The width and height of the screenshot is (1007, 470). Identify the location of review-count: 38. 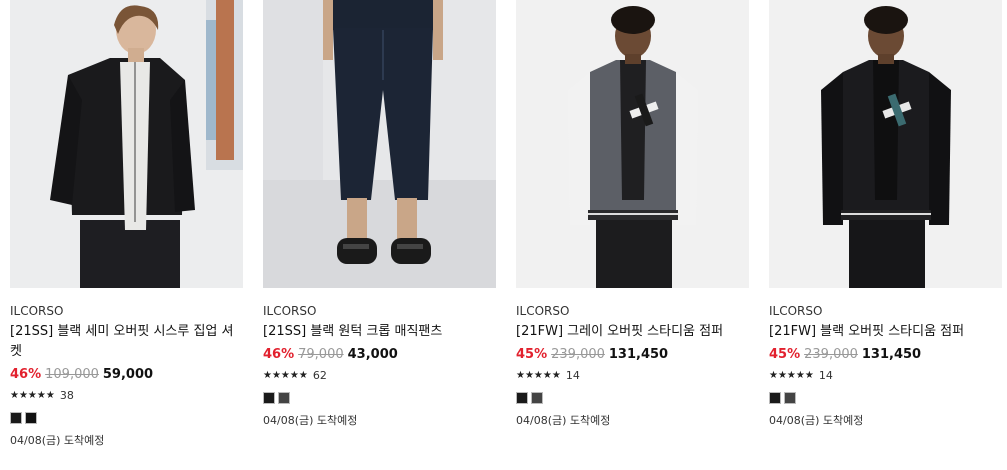
(66, 395).